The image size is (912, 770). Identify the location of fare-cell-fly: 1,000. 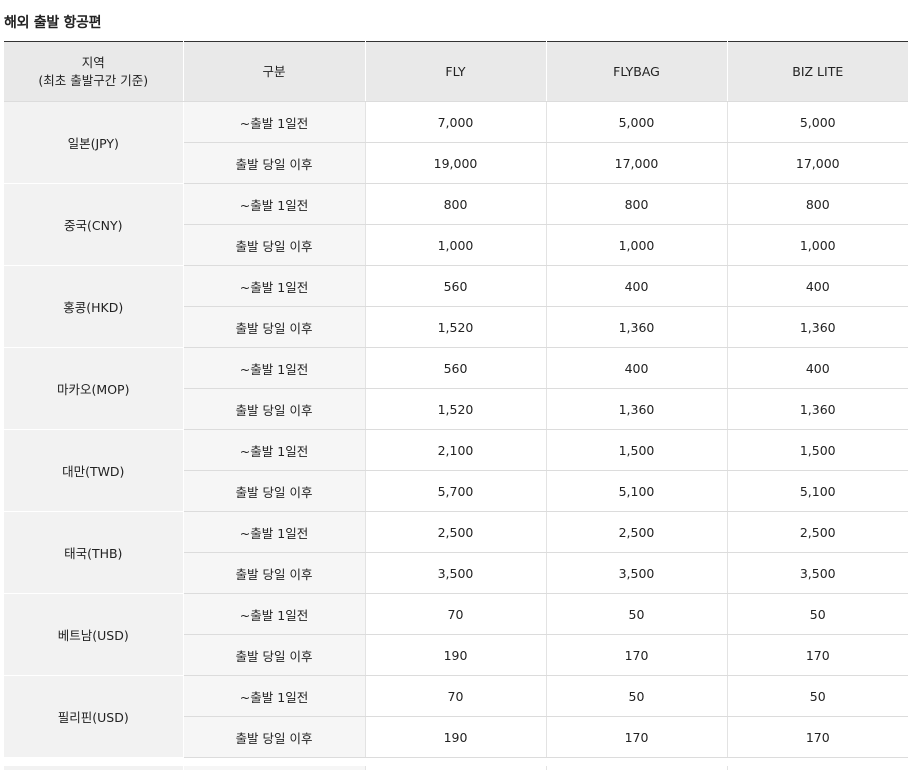
(456, 245).